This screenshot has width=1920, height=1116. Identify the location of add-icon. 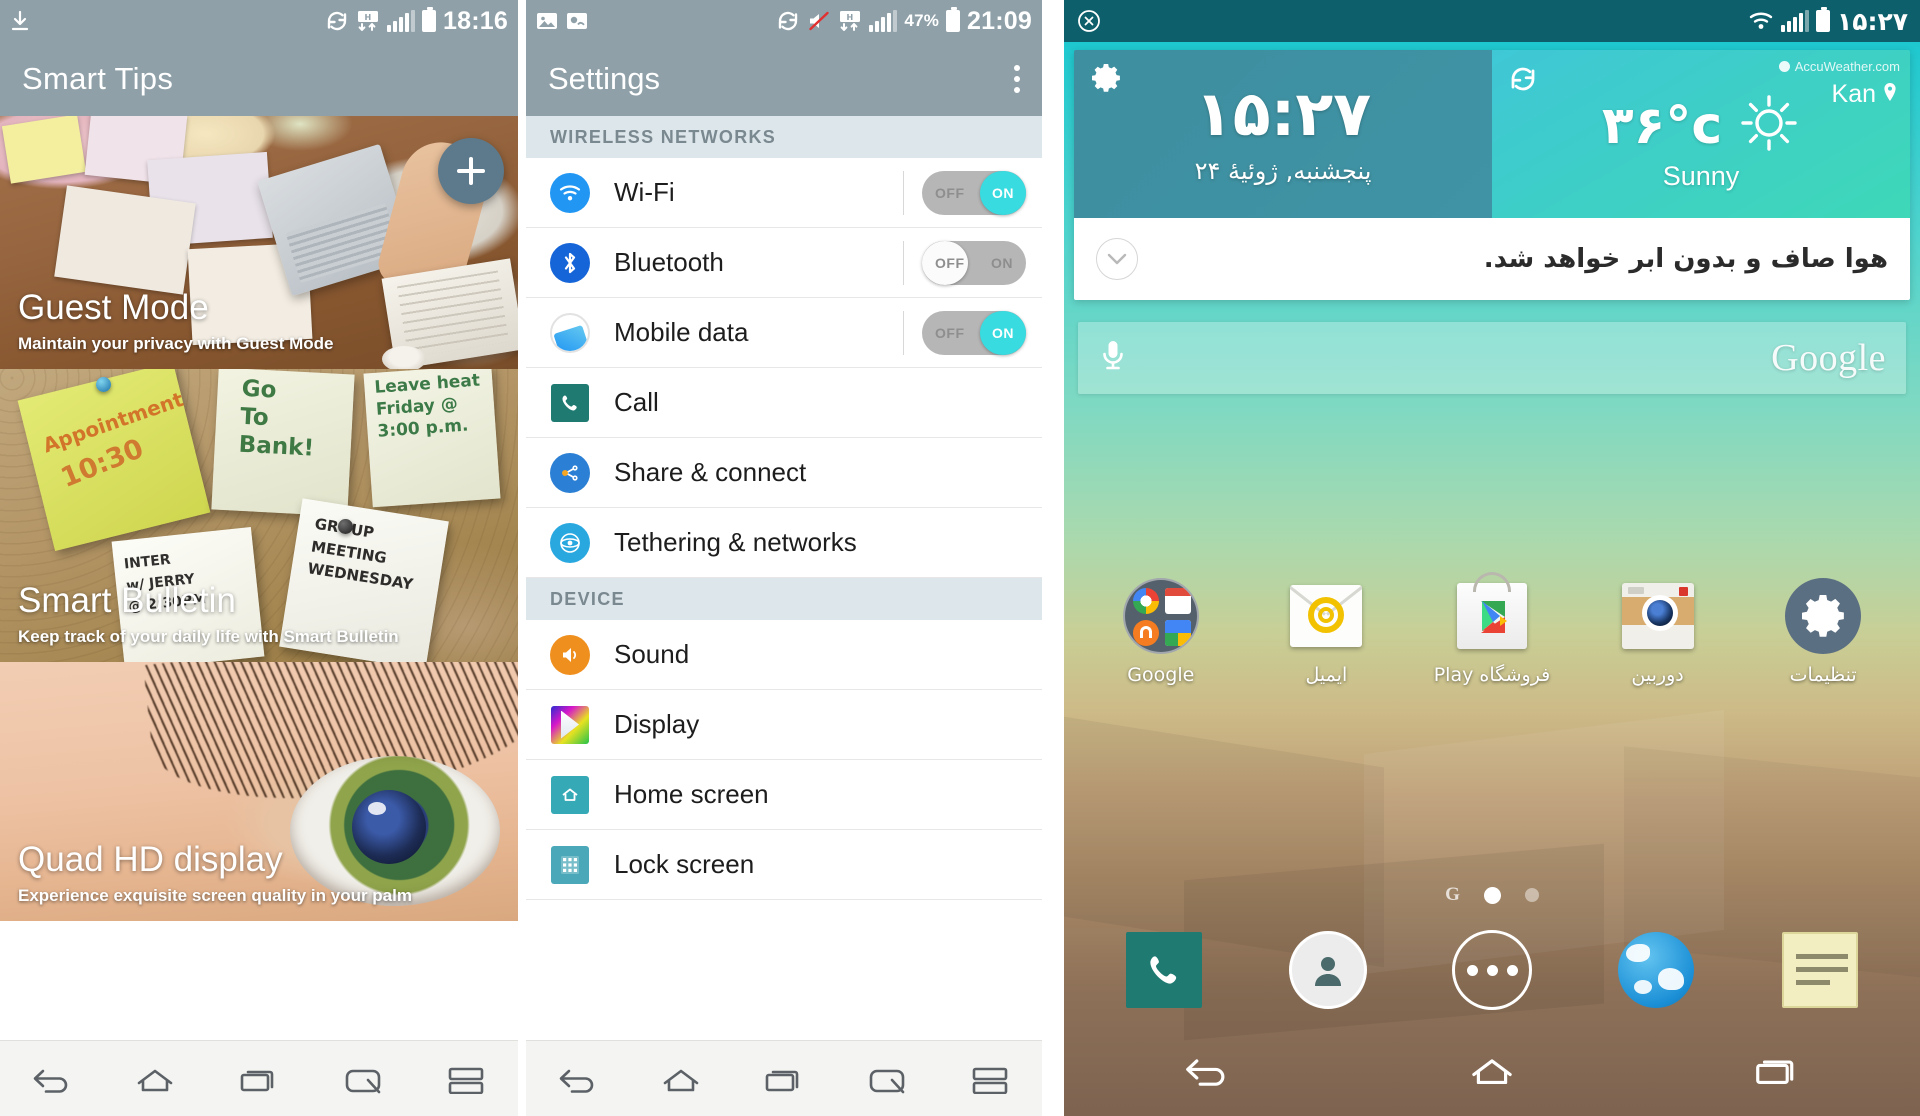
(471, 171).